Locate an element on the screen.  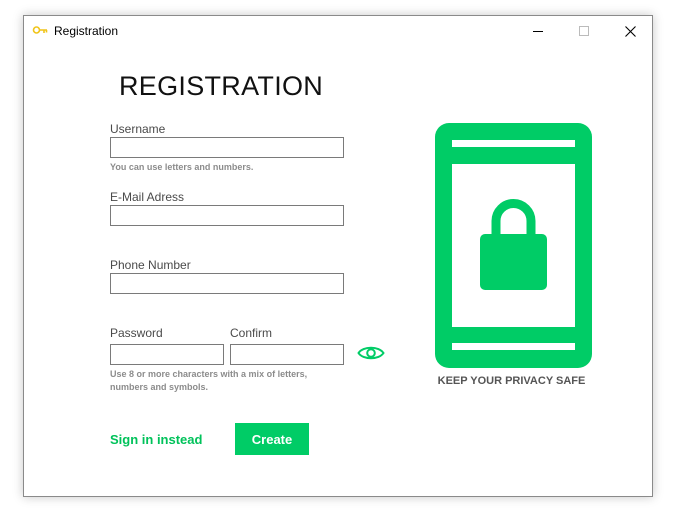
username-hint: You can use letters and numbers. is located at coordinates (182, 167).